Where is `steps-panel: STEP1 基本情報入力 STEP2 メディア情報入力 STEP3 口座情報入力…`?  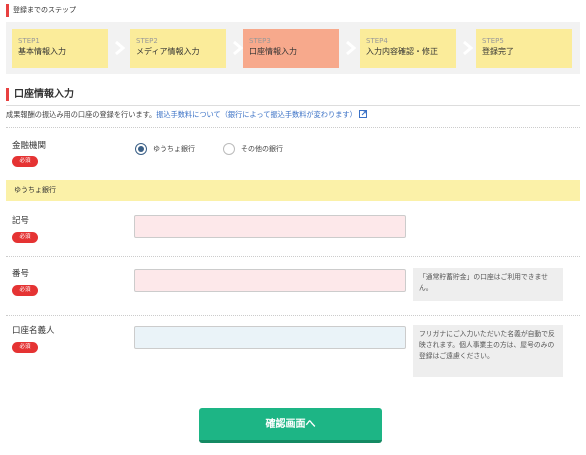
steps-panel: STEP1 基本情報入力 STEP2 メディア情報入力 STEP3 口座情報入力… is located at coordinates (293, 48).